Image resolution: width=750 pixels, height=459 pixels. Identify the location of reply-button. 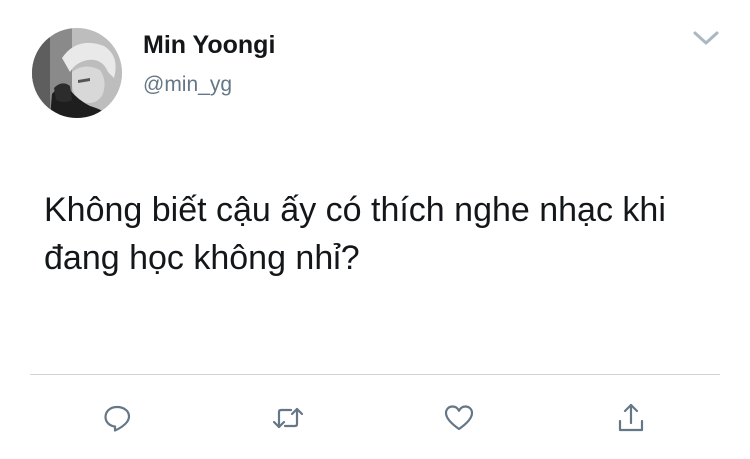
(117, 418).